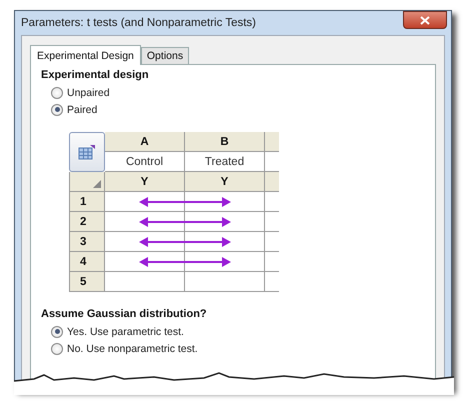 The height and width of the screenshot is (403, 467). I want to click on column-title: Control, so click(145, 162).